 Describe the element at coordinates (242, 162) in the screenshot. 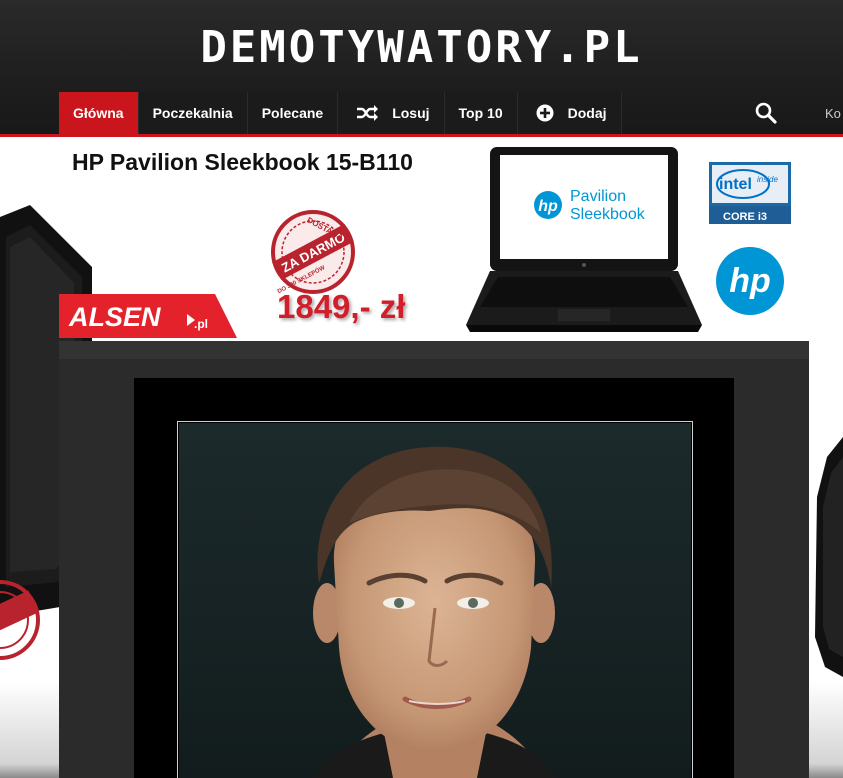

I see `ad-title: HP Pavilion Sleekbook 15-B110` at that location.